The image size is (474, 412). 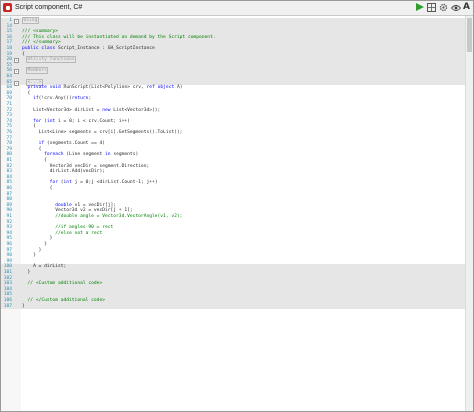 What do you see at coordinates (23, 306) in the screenshot?
I see `code-text: }` at bounding box center [23, 306].